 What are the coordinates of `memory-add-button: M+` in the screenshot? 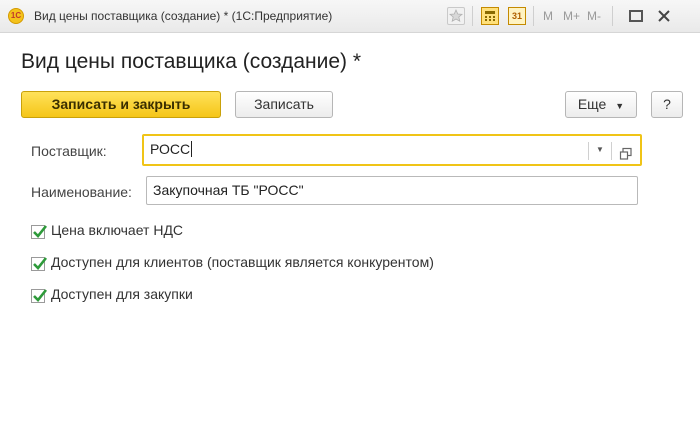 It's located at (571, 16).